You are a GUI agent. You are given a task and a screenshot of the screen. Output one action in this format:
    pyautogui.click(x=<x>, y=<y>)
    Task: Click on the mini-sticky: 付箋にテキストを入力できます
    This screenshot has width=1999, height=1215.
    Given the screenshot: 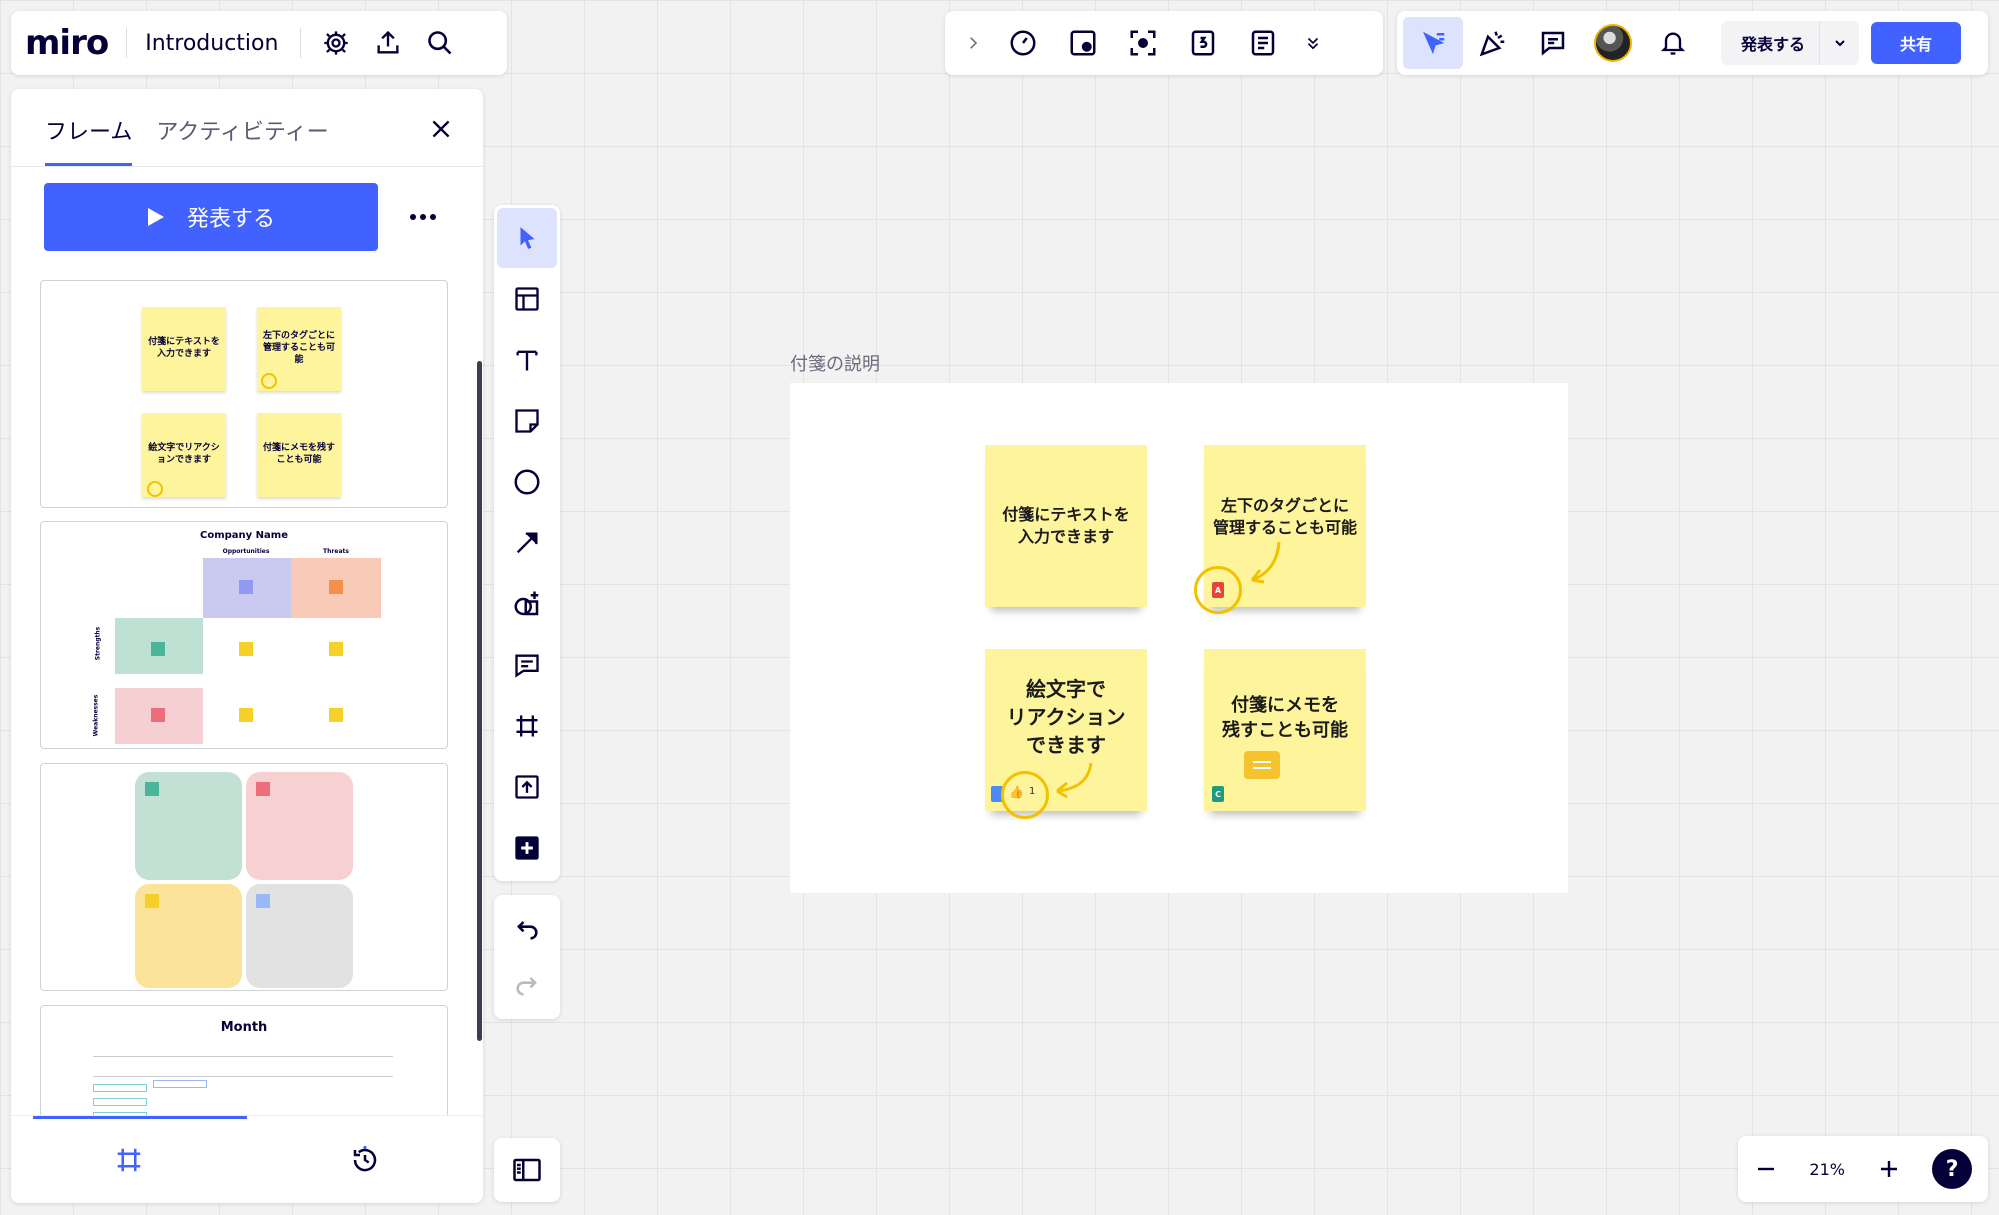 What is the action you would take?
    pyautogui.click(x=184, y=349)
    